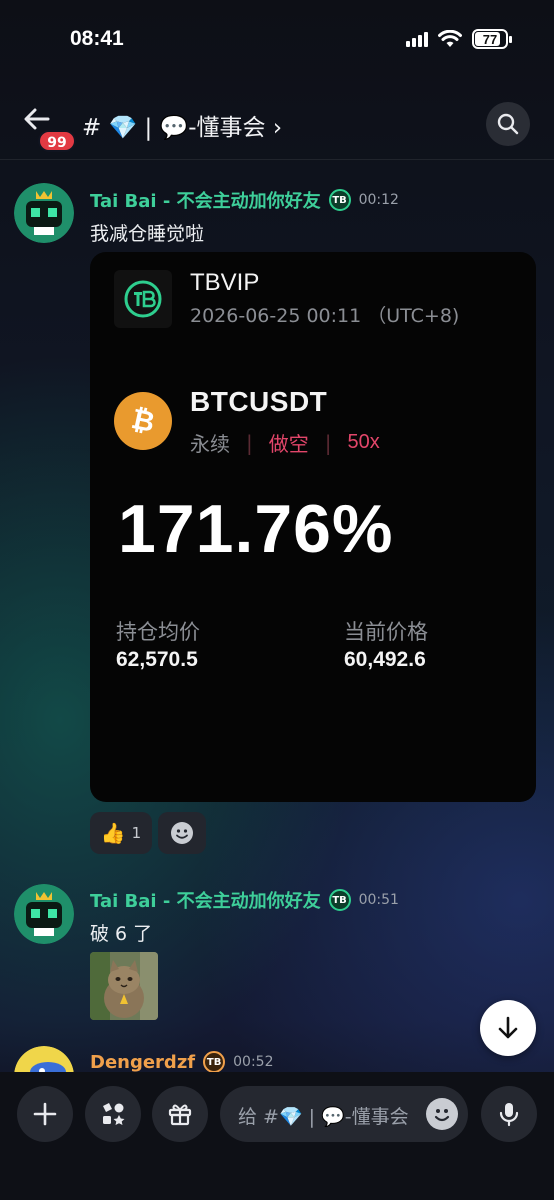 The width and height of the screenshot is (554, 1200). I want to click on voice-message-button, so click(509, 1114).